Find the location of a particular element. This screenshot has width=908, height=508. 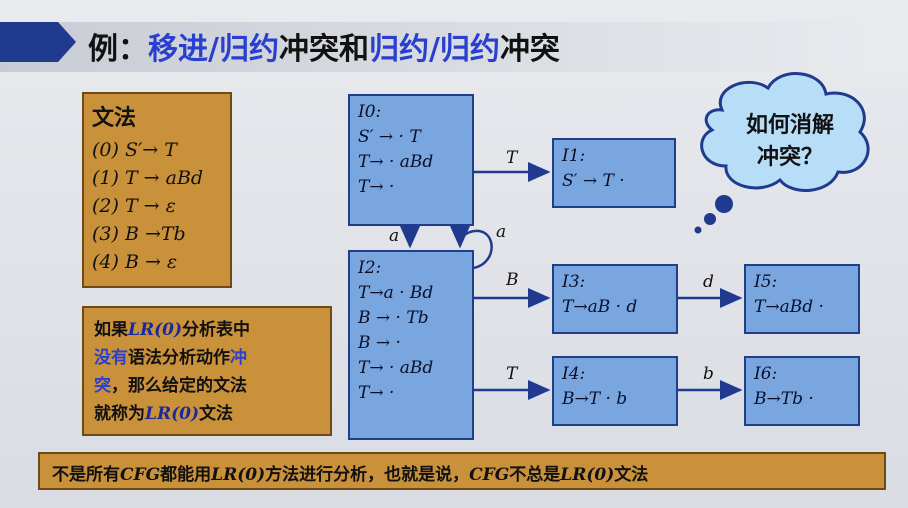

label-I2-I4: T is located at coordinates (512, 374).